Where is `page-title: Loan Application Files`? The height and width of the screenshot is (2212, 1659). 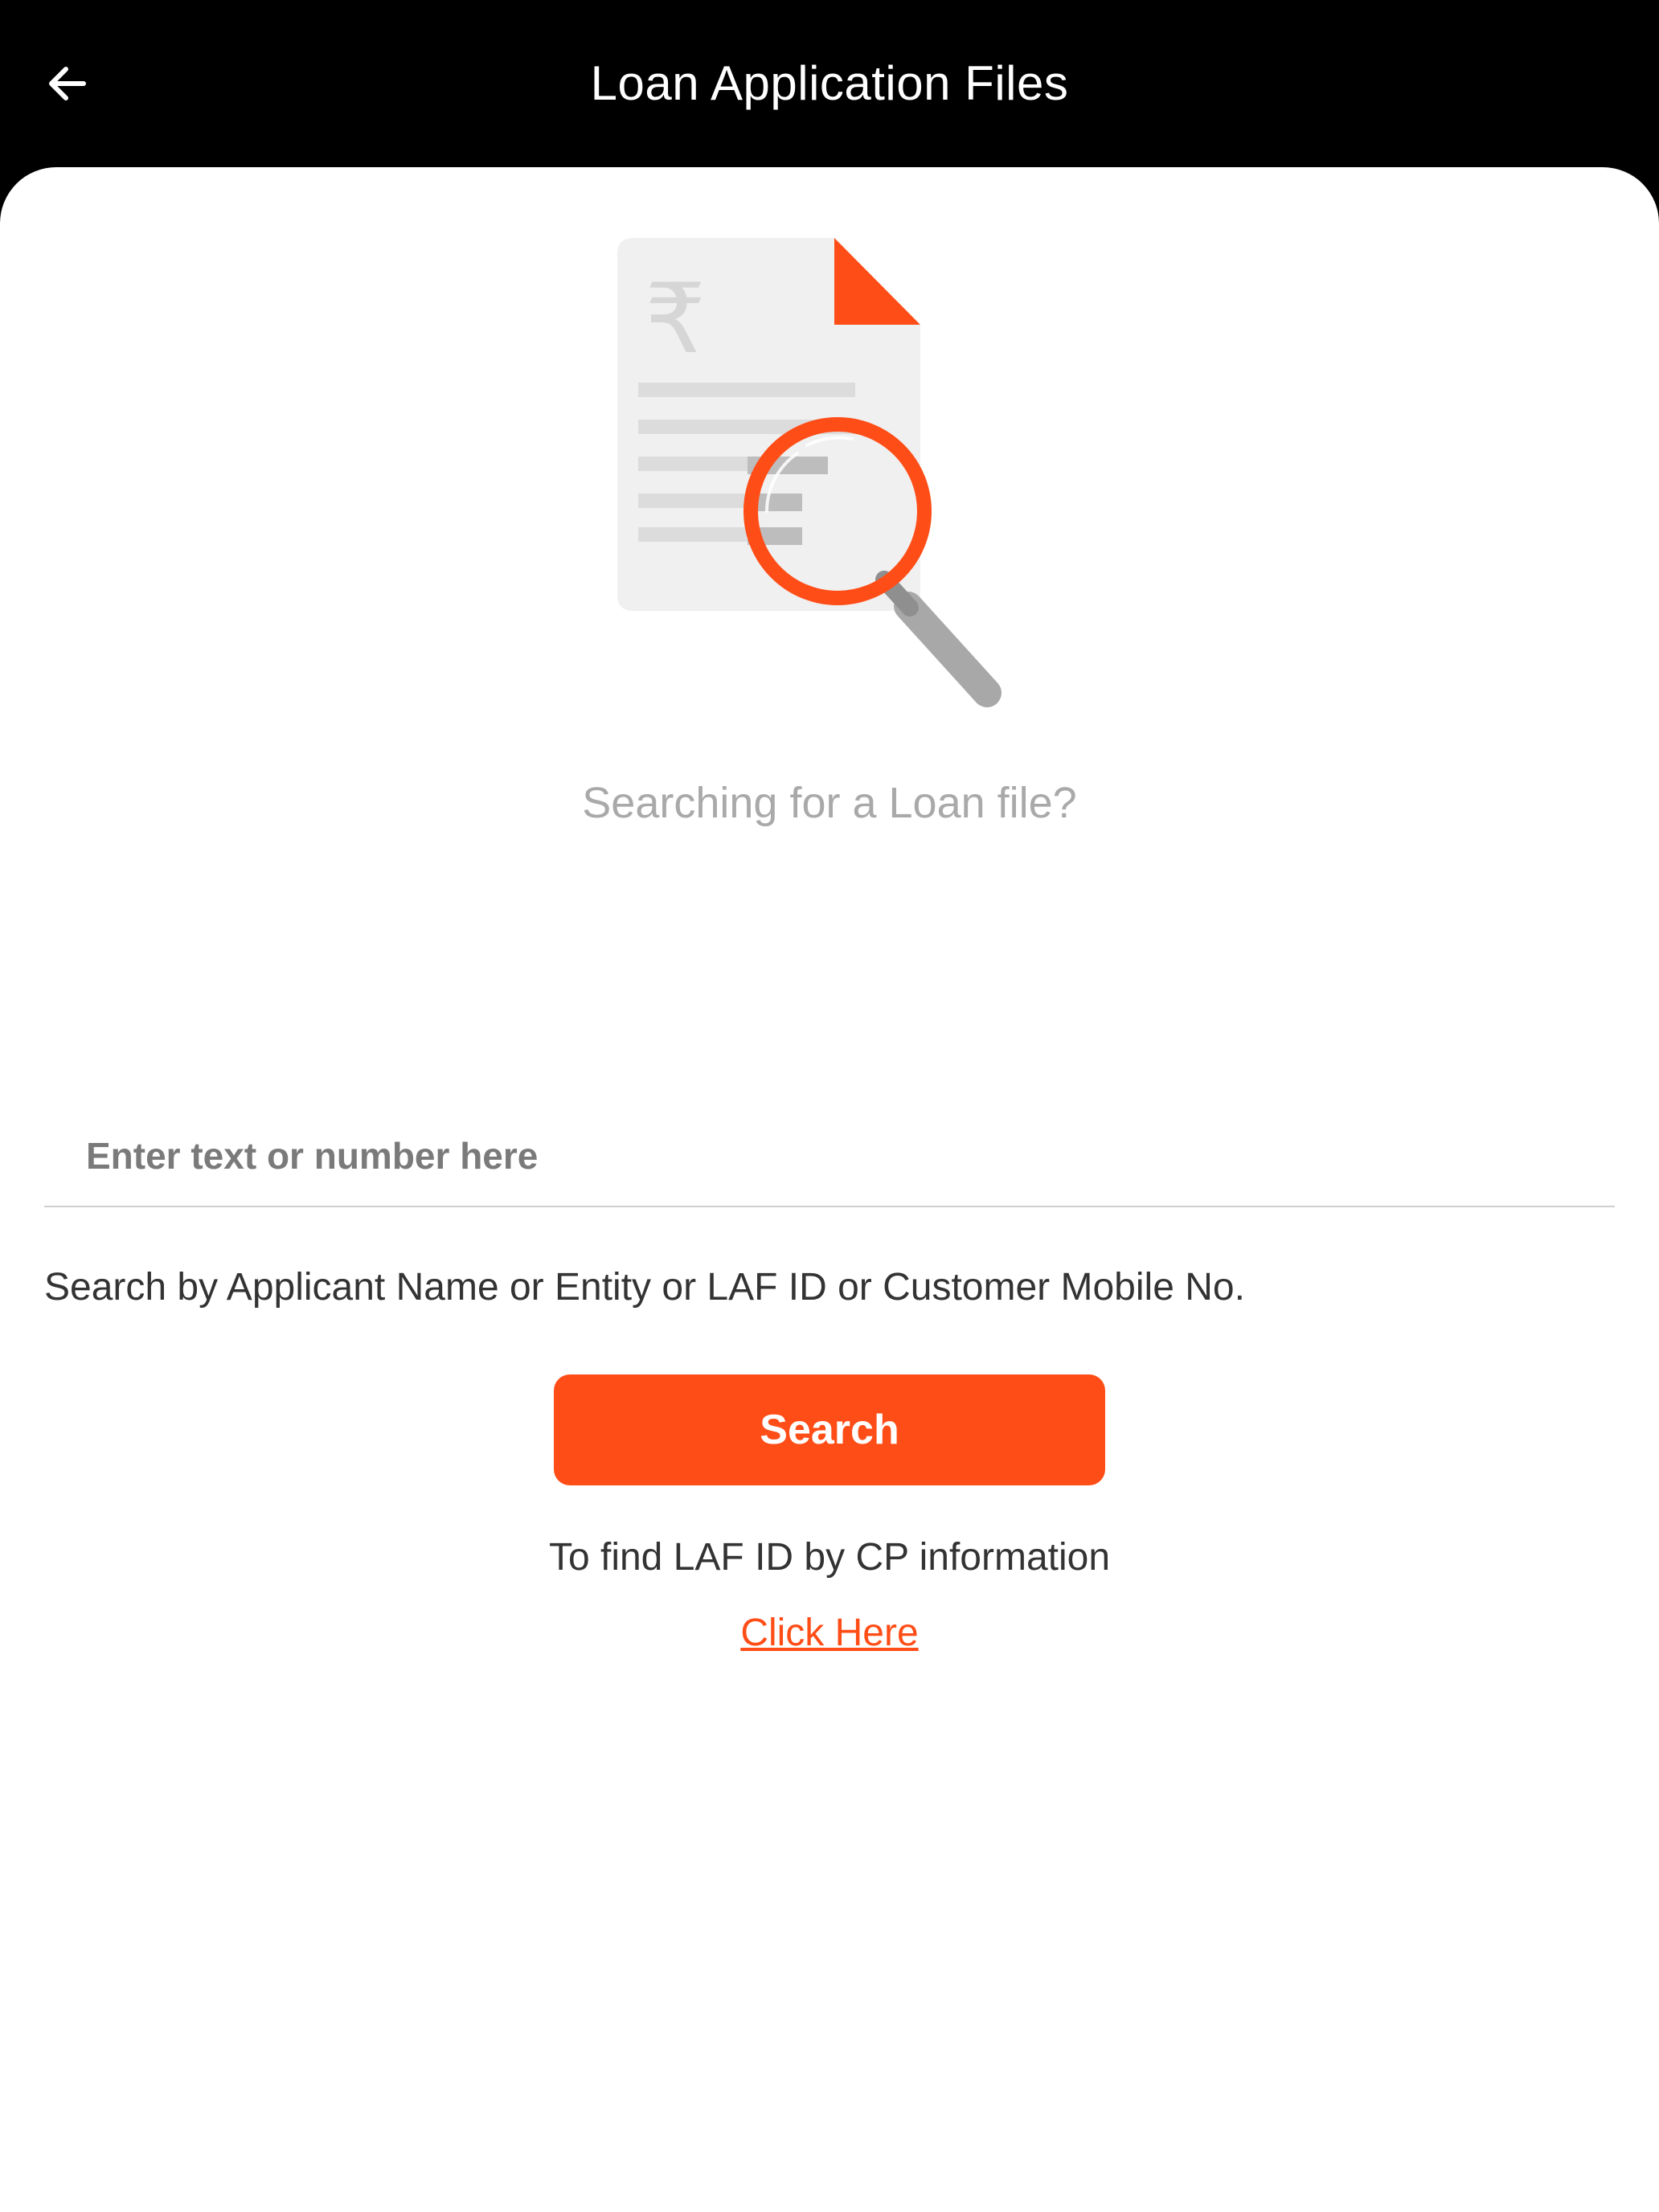
page-title: Loan Application Files is located at coordinates (829, 83).